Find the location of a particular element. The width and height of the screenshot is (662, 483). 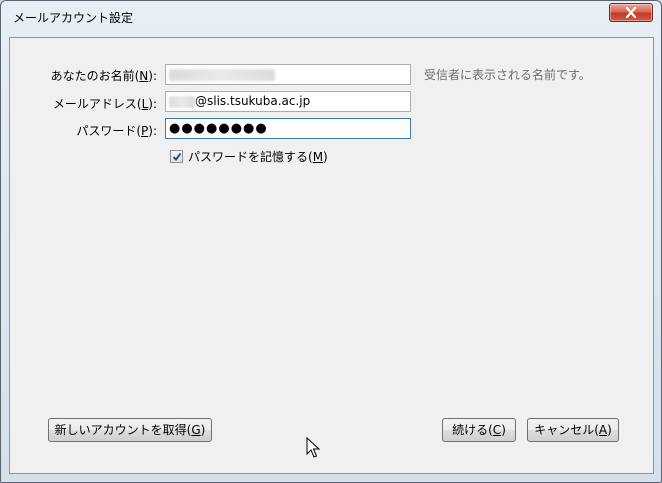

window-title: メールアカウント設定 is located at coordinates (73, 18).